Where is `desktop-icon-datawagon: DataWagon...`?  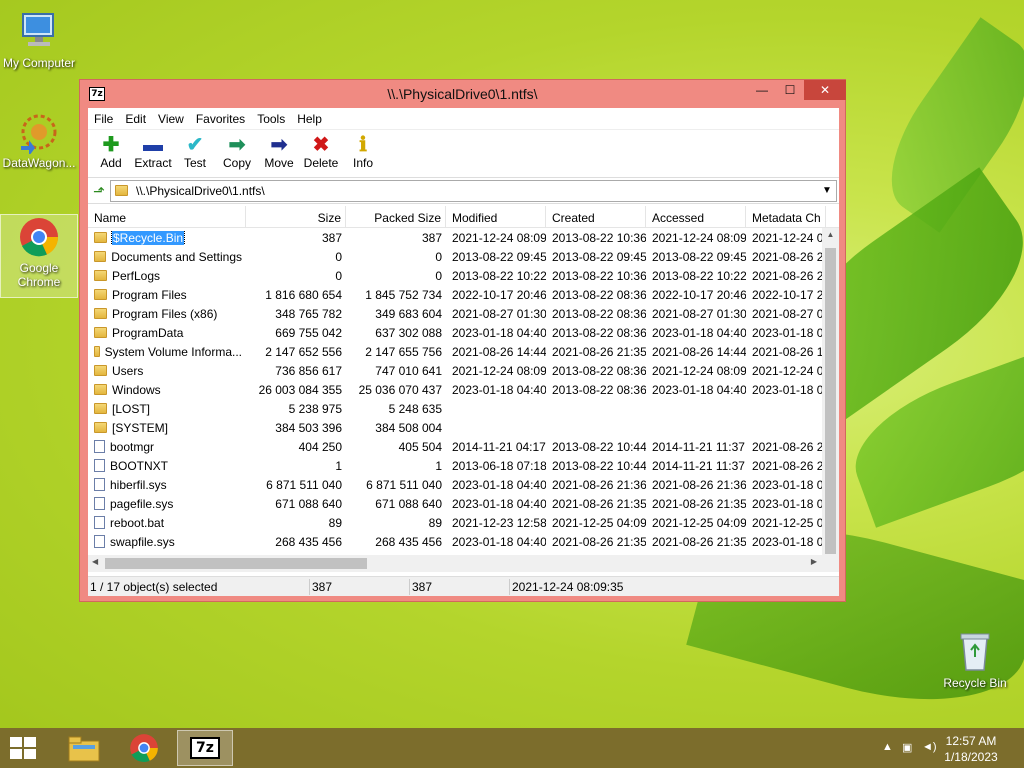 desktop-icon-datawagon: DataWagon... is located at coordinates (39, 140).